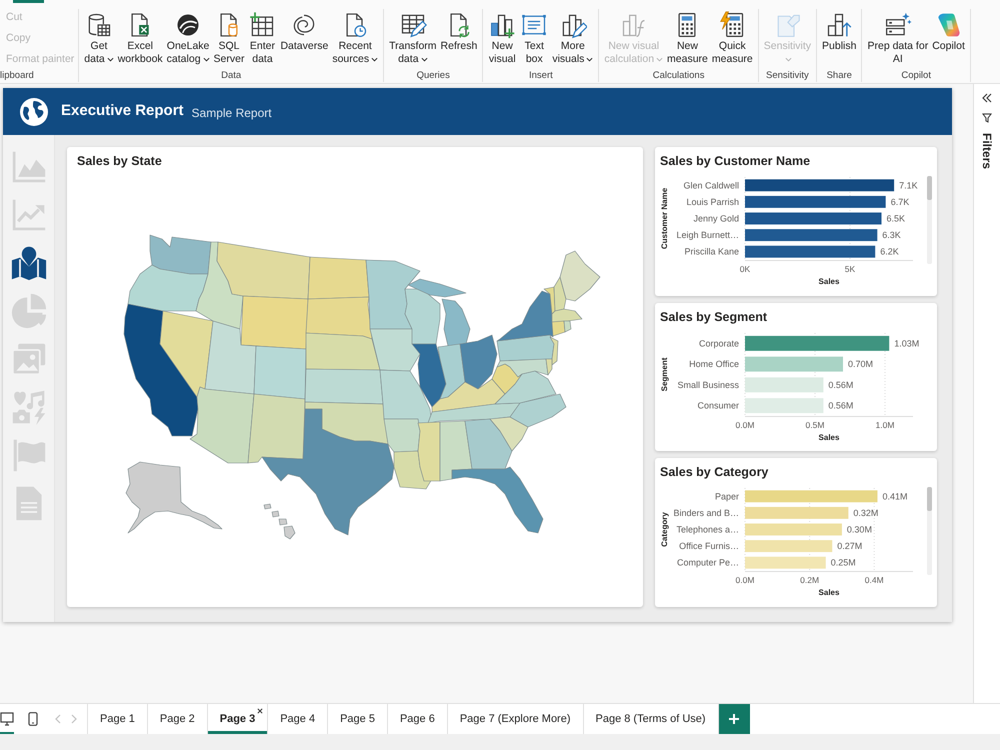 The image size is (1000, 750). I want to click on category-label: Corporate, so click(718, 343).